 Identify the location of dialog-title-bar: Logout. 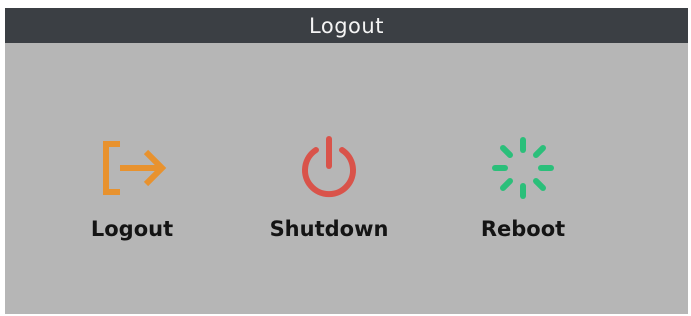
(346, 25).